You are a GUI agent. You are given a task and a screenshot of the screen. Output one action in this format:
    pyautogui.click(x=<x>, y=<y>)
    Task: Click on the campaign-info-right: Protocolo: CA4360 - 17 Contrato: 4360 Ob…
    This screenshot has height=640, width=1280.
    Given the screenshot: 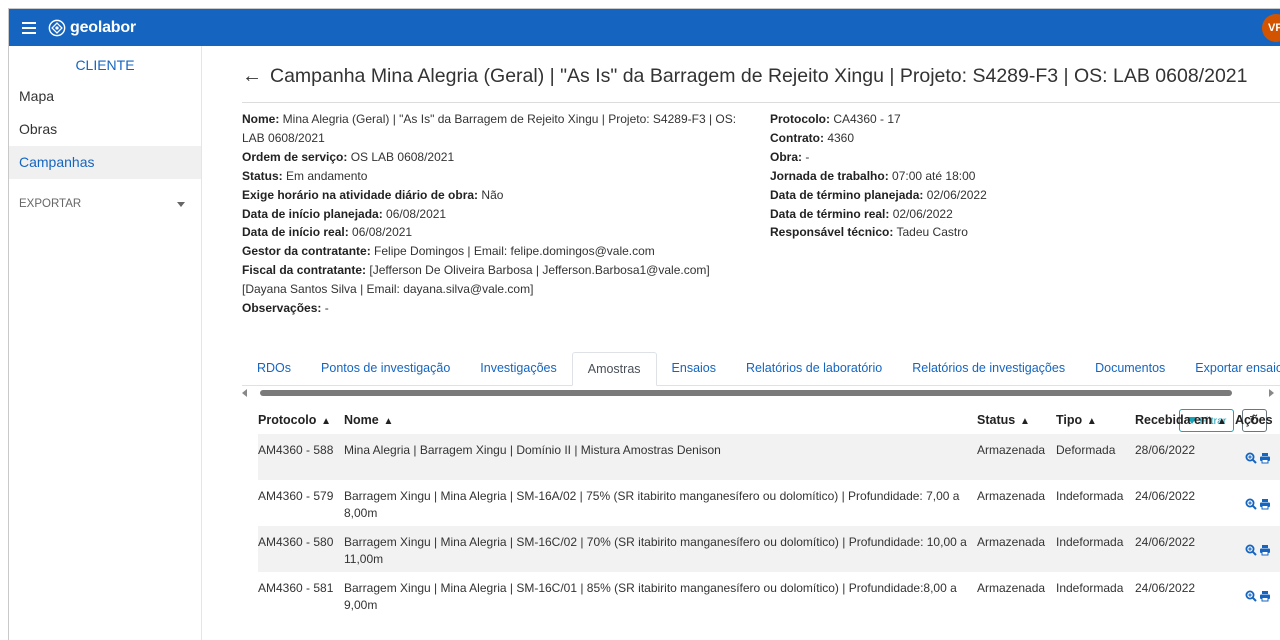 What is the action you would take?
    pyautogui.click(x=920, y=176)
    